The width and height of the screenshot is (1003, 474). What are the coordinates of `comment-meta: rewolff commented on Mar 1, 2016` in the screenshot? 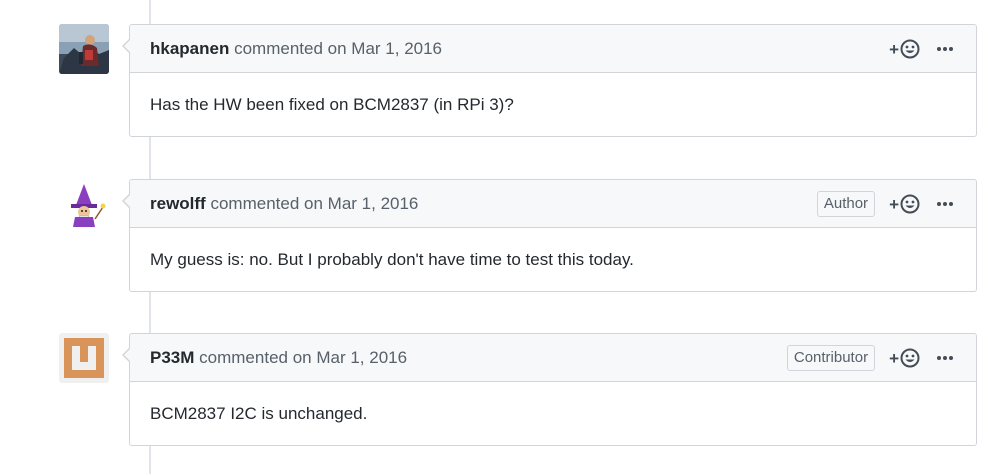 It's located at (284, 204).